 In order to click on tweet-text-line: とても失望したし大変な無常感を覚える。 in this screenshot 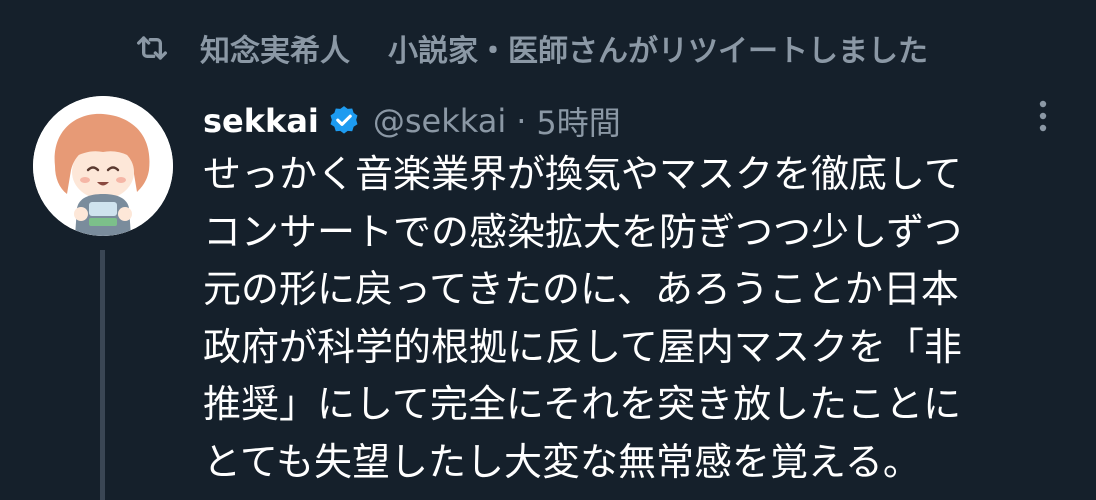, I will do `click(562, 461)`.